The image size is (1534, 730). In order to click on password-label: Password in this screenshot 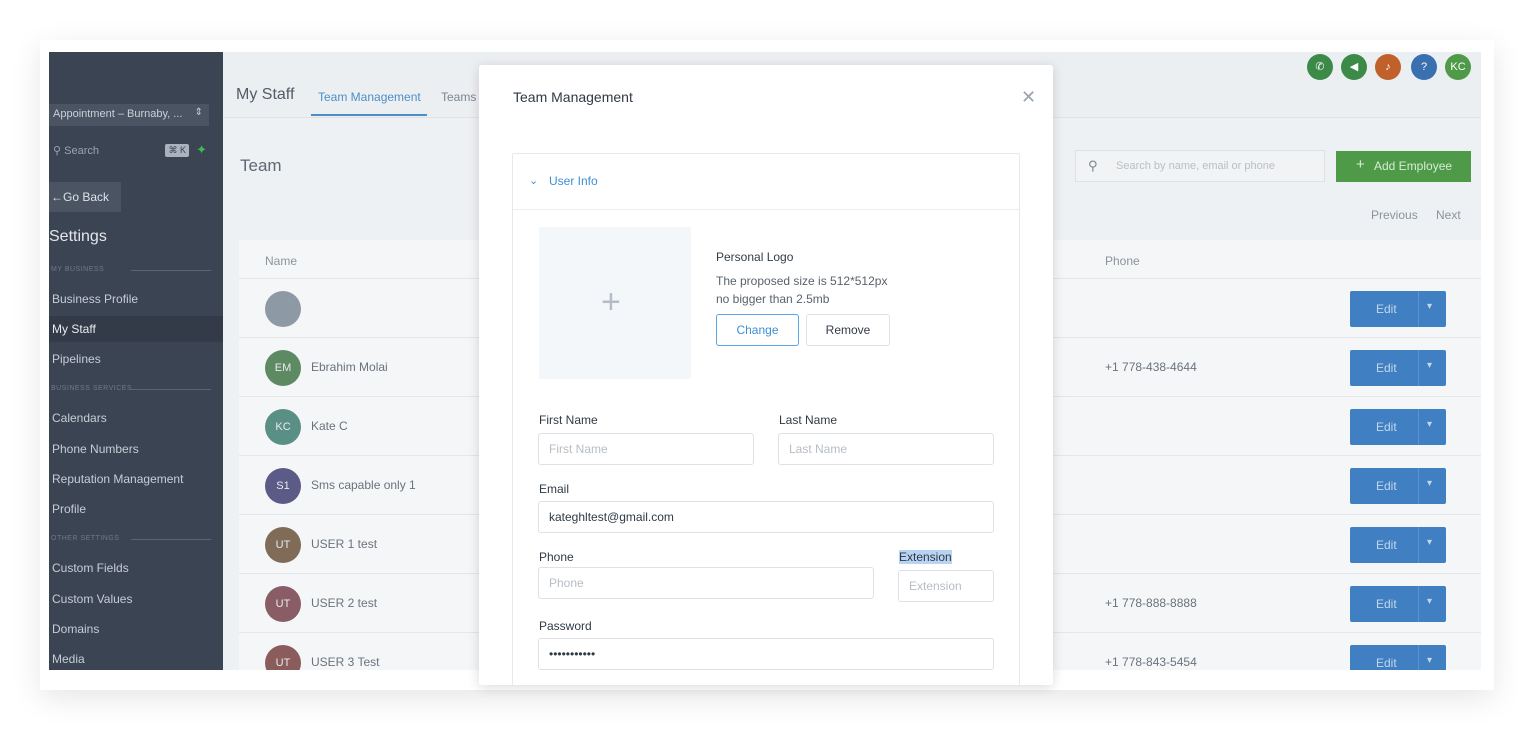, I will do `click(565, 626)`.